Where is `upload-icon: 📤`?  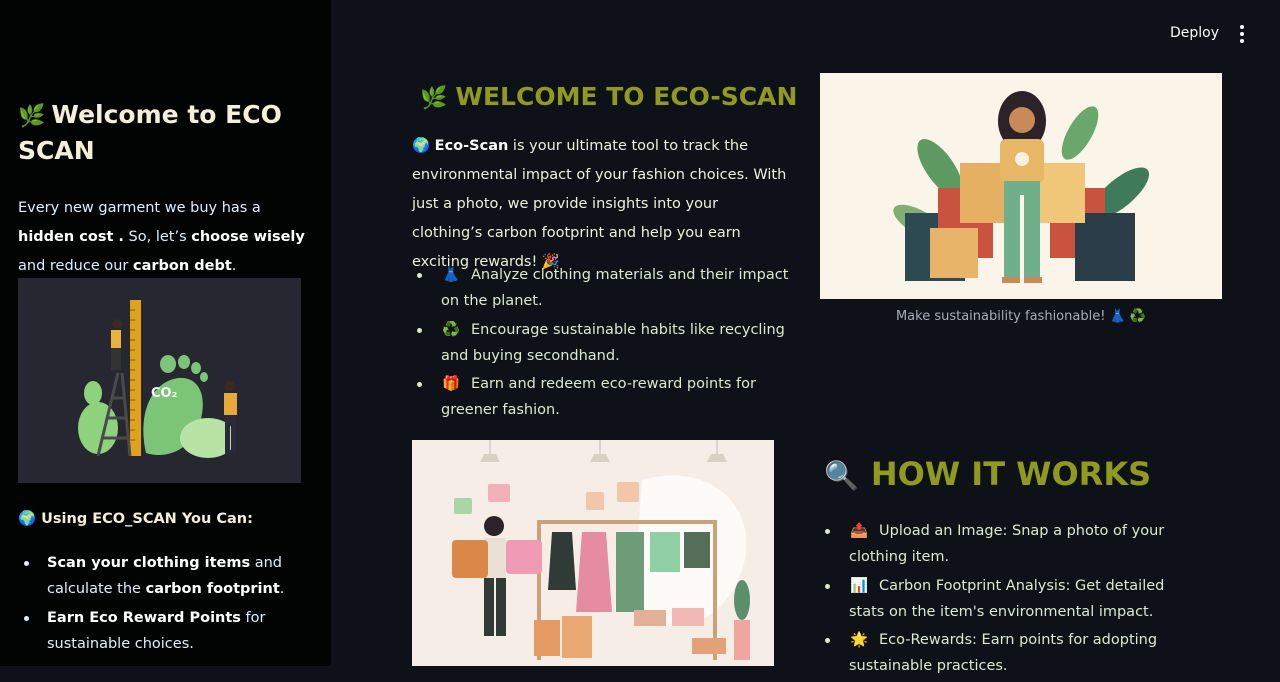 upload-icon: 📤 is located at coordinates (859, 531).